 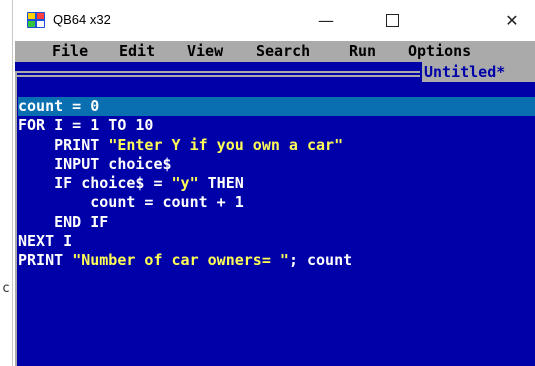 What do you see at coordinates (276, 241) in the screenshot?
I see `code-line: NEXT I` at bounding box center [276, 241].